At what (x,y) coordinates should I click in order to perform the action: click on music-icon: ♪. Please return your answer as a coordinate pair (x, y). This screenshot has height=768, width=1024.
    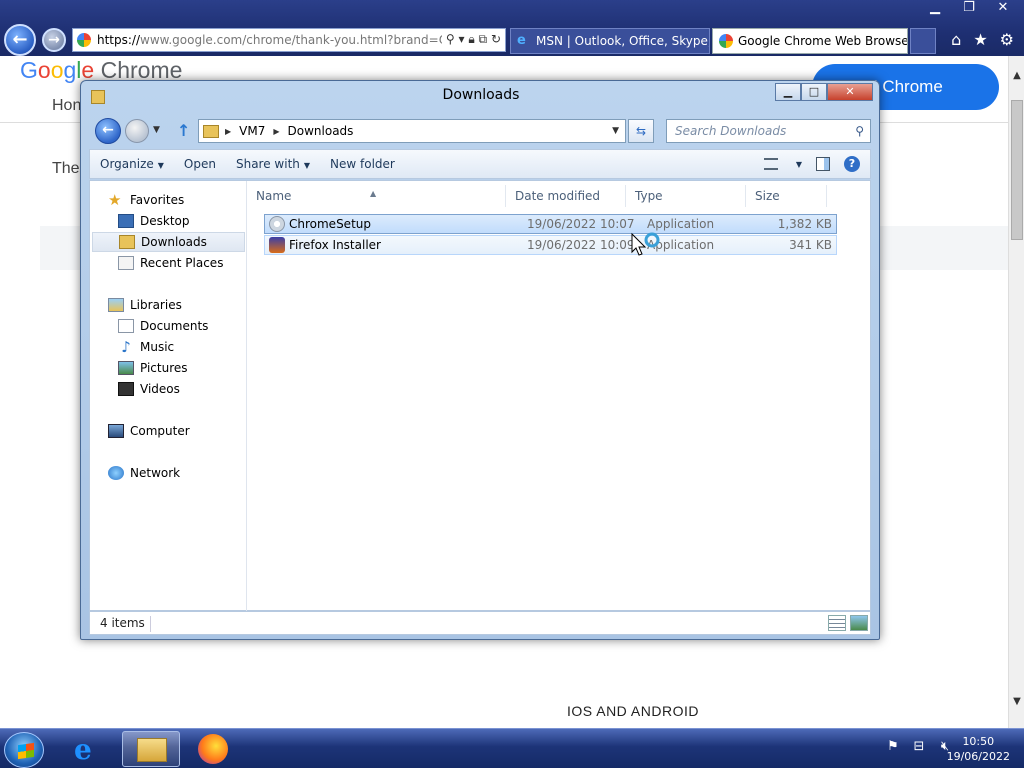
    Looking at the image, I should click on (126, 347).